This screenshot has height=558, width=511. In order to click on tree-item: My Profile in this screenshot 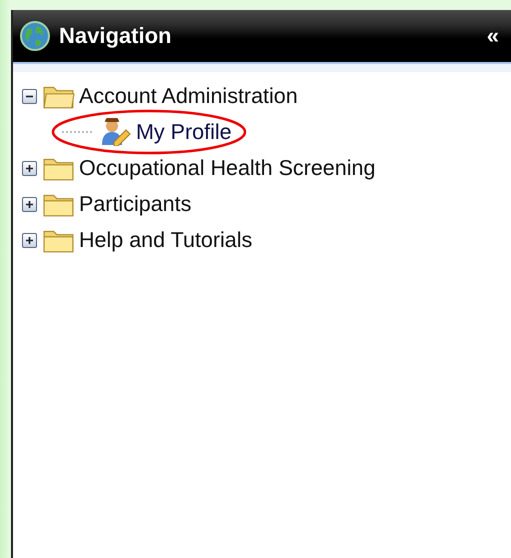, I will do `click(184, 132)`.